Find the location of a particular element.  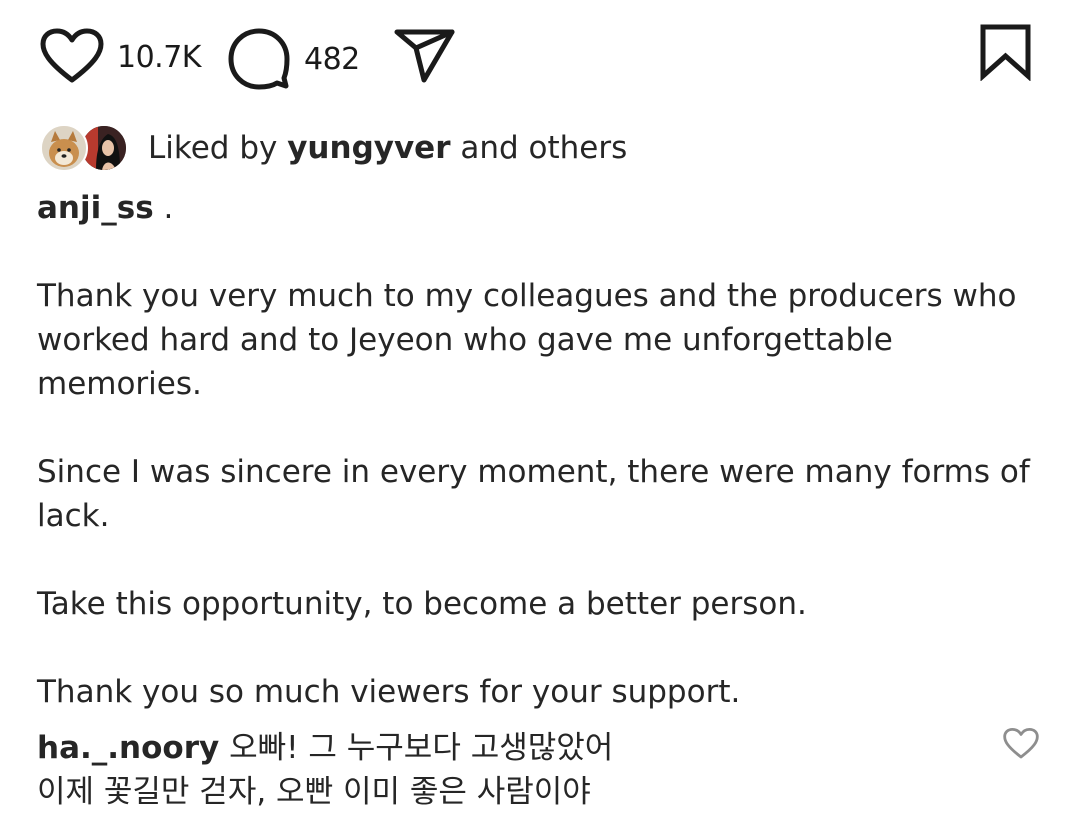

comment-text-line-1: 오빠! 그 누구보다 고생많았어 is located at coordinates (421, 748).